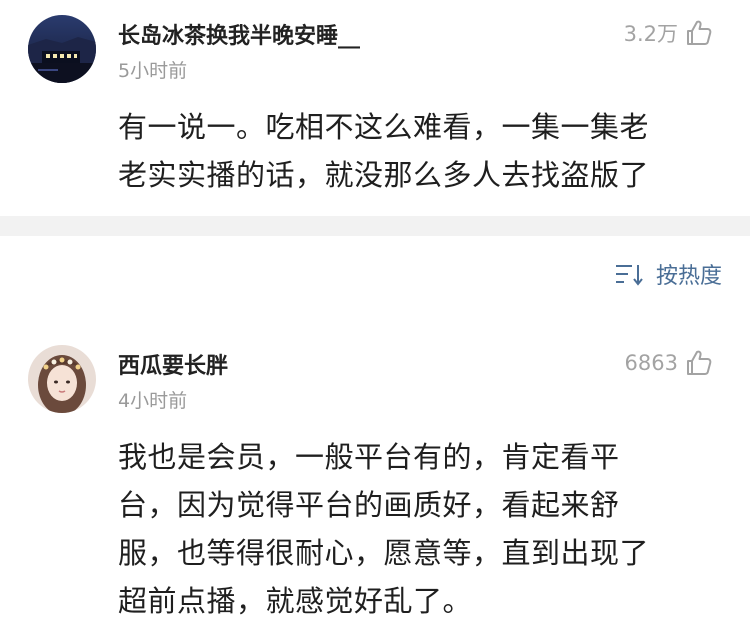  I want to click on night-building-avatar-icon, so click(62, 49).